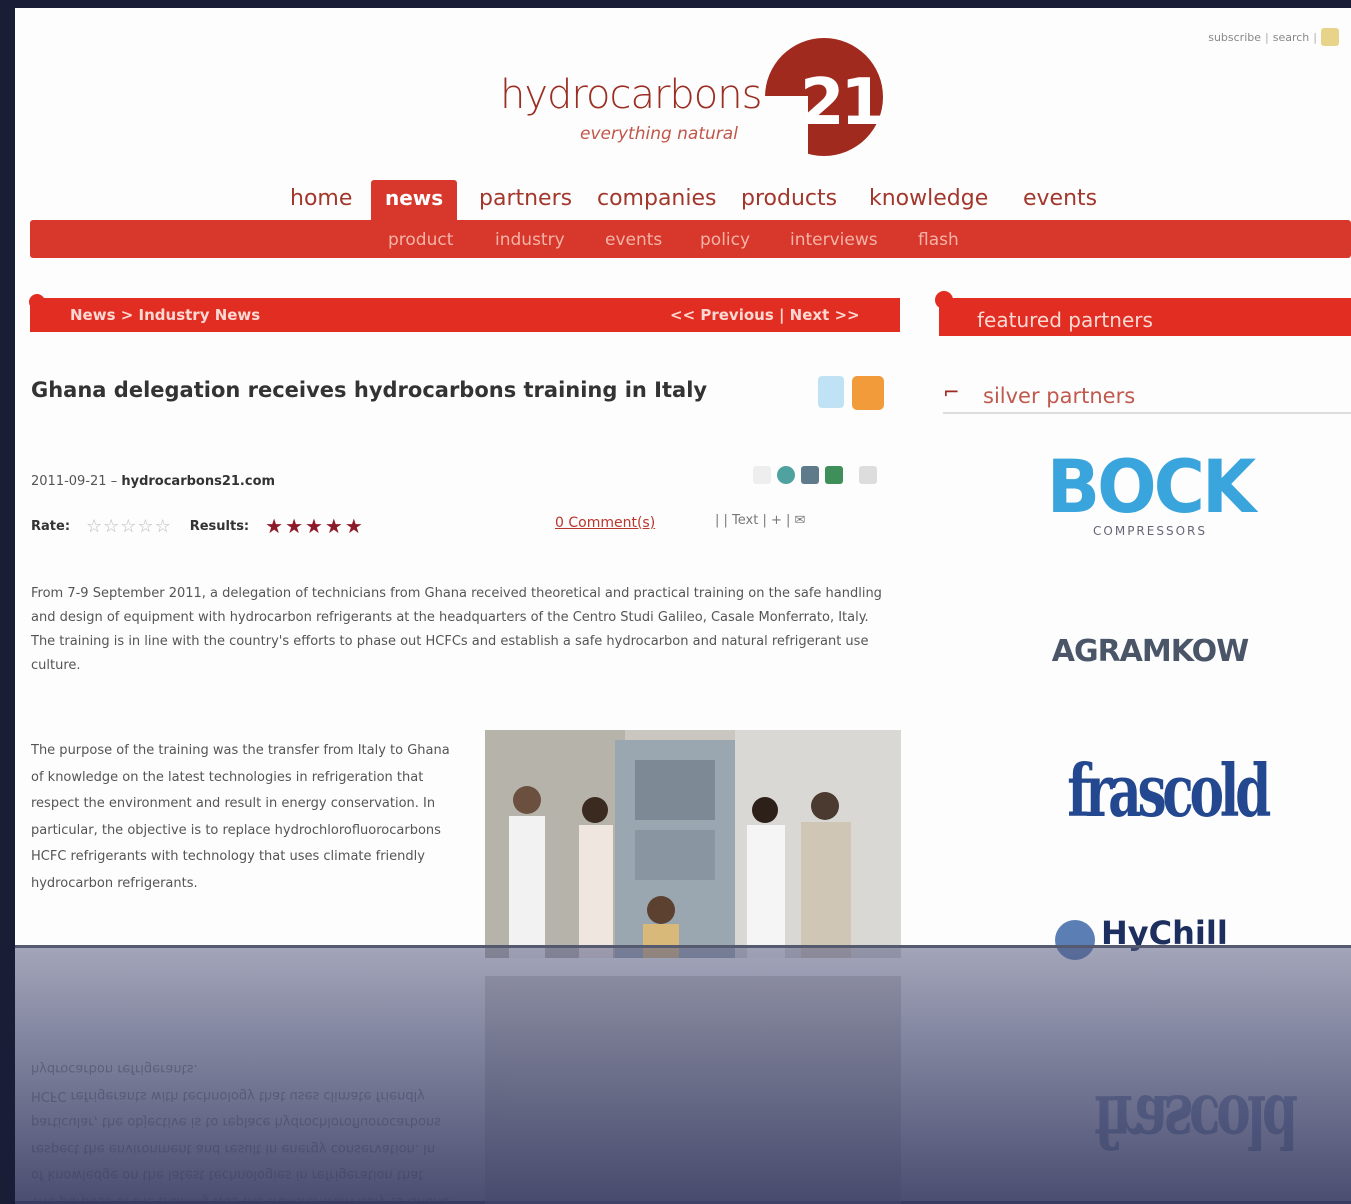 This screenshot has width=1351, height=1204. I want to click on subnav-flash: flash, so click(938, 240).